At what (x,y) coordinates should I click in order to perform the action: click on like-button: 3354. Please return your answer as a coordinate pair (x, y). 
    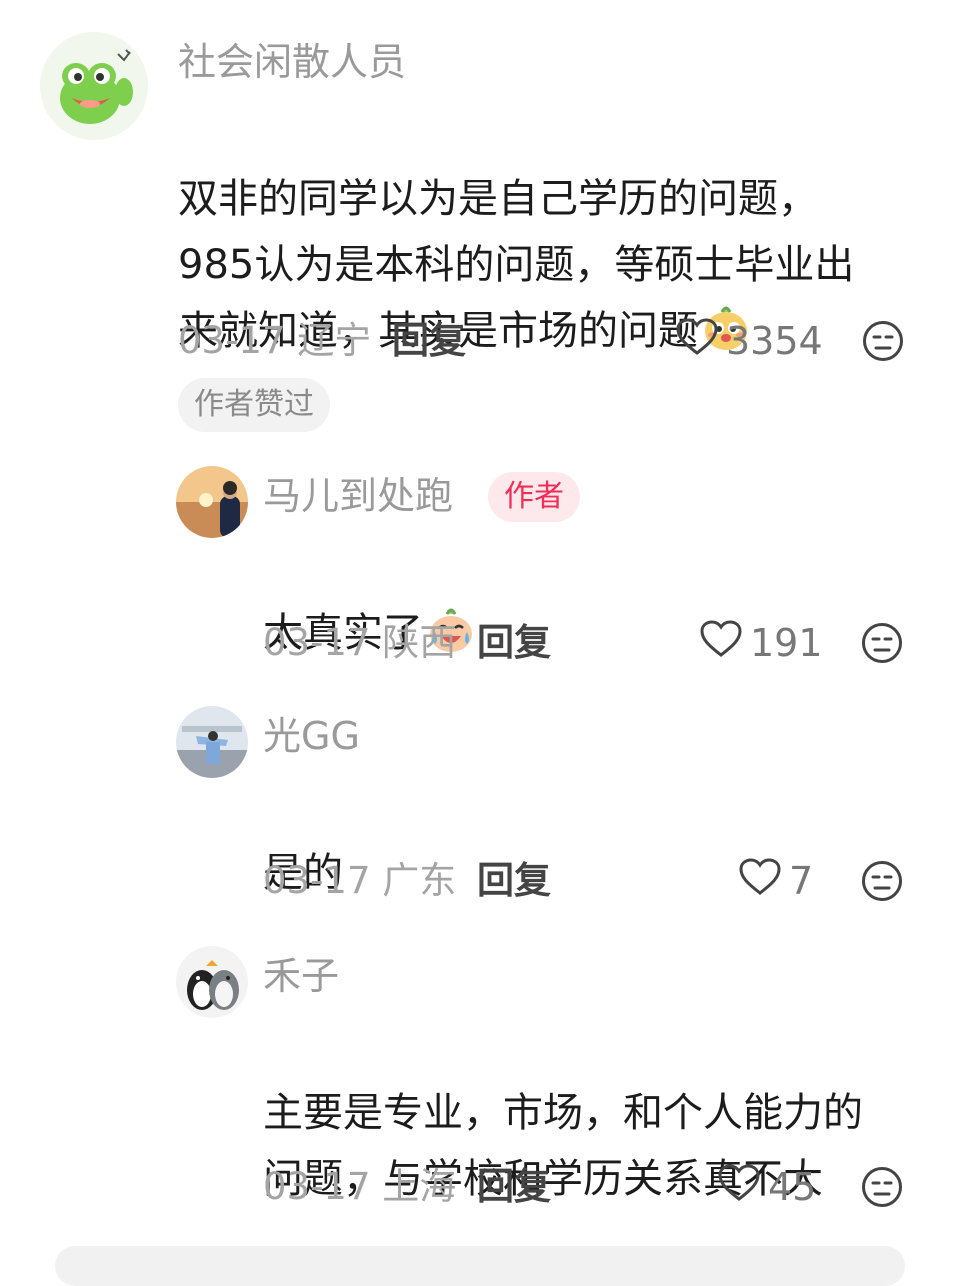
    Looking at the image, I should click on (749, 341).